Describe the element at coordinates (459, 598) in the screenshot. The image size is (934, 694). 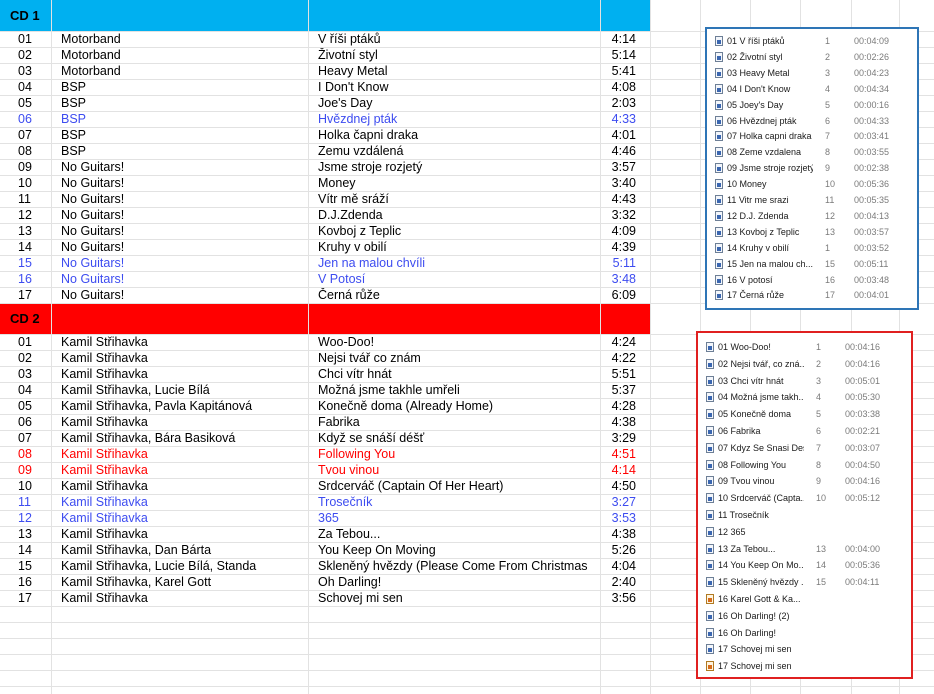
I see `title-cell: Schovej mi sen` at that location.